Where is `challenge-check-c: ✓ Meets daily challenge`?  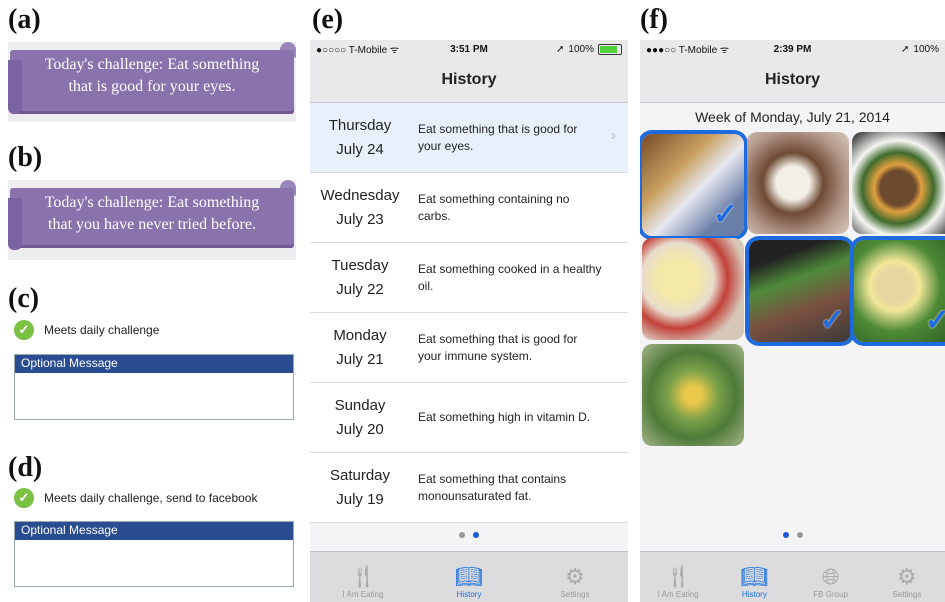 challenge-check-c: ✓ Meets daily challenge is located at coordinates (86, 330).